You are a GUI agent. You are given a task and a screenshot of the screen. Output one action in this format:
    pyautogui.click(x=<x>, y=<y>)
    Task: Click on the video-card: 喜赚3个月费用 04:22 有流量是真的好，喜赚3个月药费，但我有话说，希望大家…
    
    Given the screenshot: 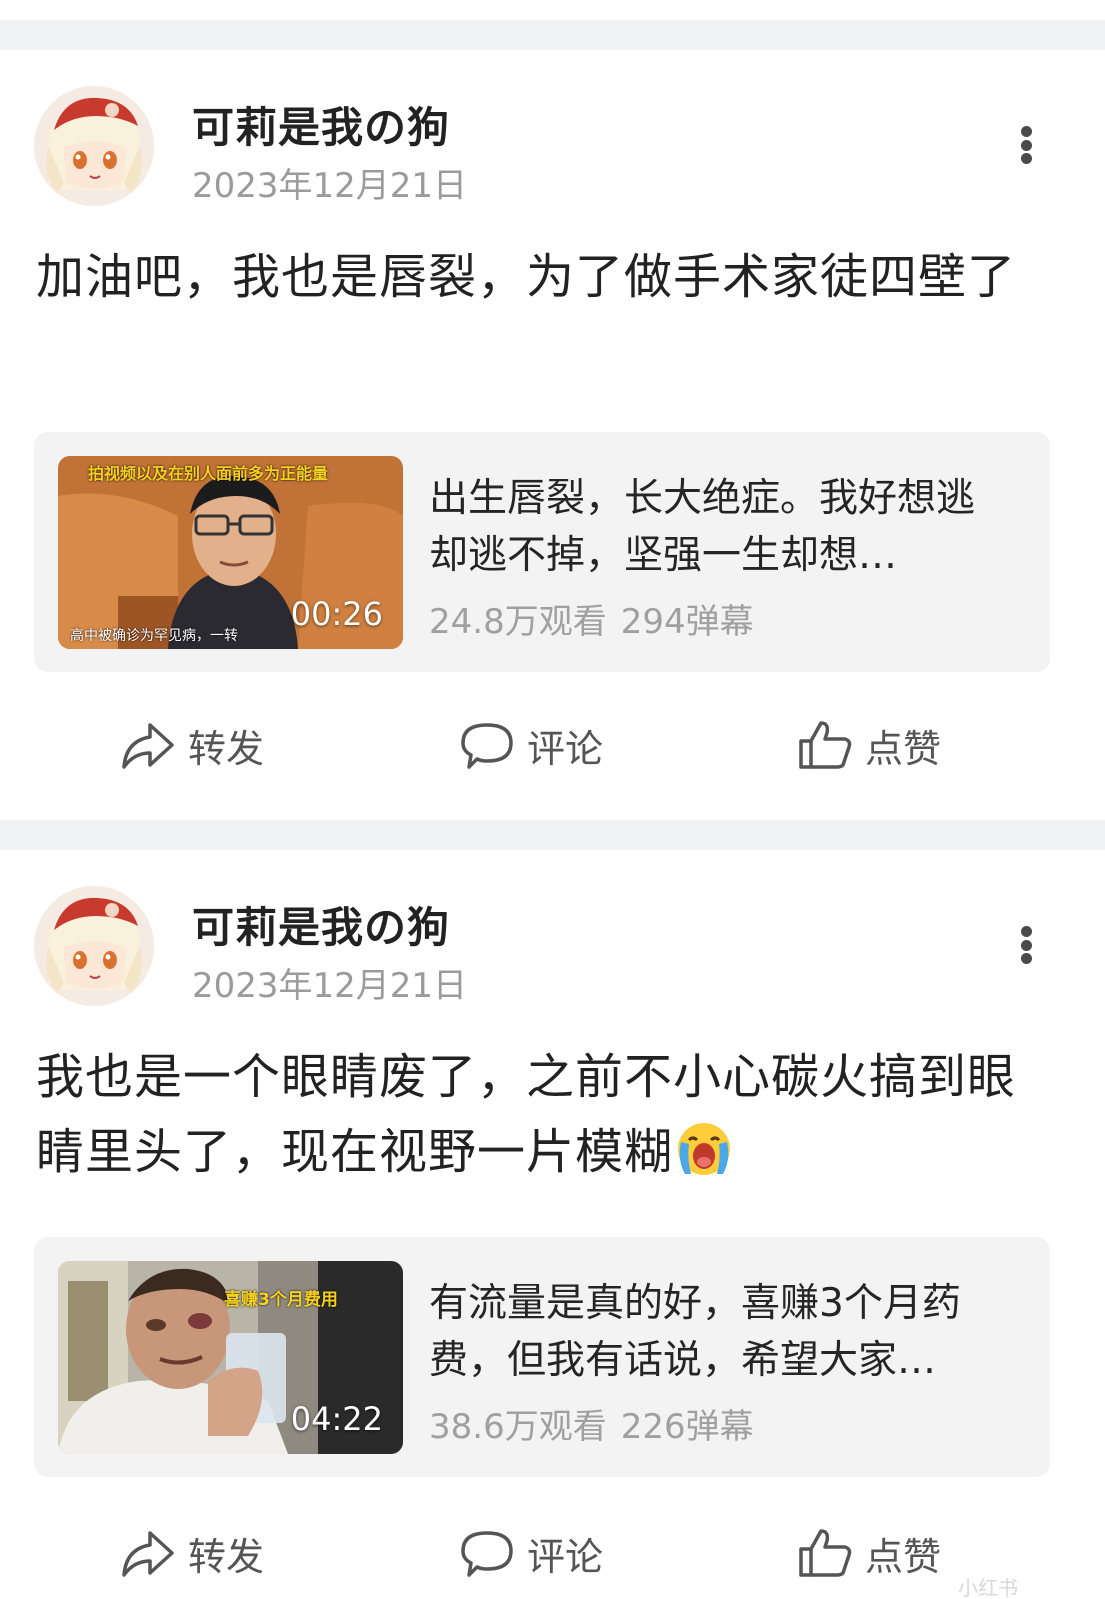 What is the action you would take?
    pyautogui.click(x=542, y=1357)
    